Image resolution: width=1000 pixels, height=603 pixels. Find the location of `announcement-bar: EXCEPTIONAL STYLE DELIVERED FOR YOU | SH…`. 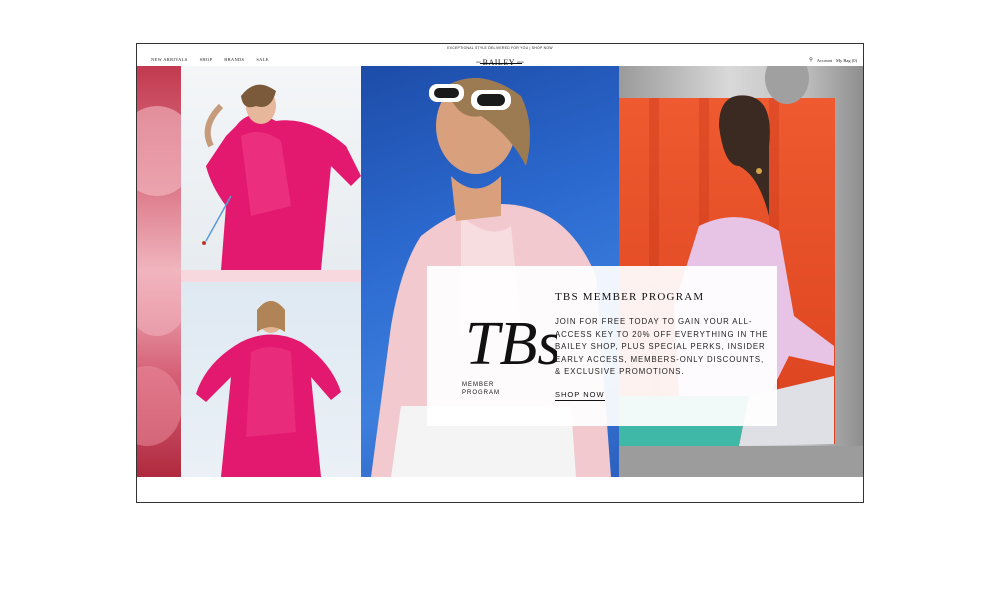

announcement-bar: EXCEPTIONAL STYLE DELIVERED FOR YOU | SH… is located at coordinates (500, 48).